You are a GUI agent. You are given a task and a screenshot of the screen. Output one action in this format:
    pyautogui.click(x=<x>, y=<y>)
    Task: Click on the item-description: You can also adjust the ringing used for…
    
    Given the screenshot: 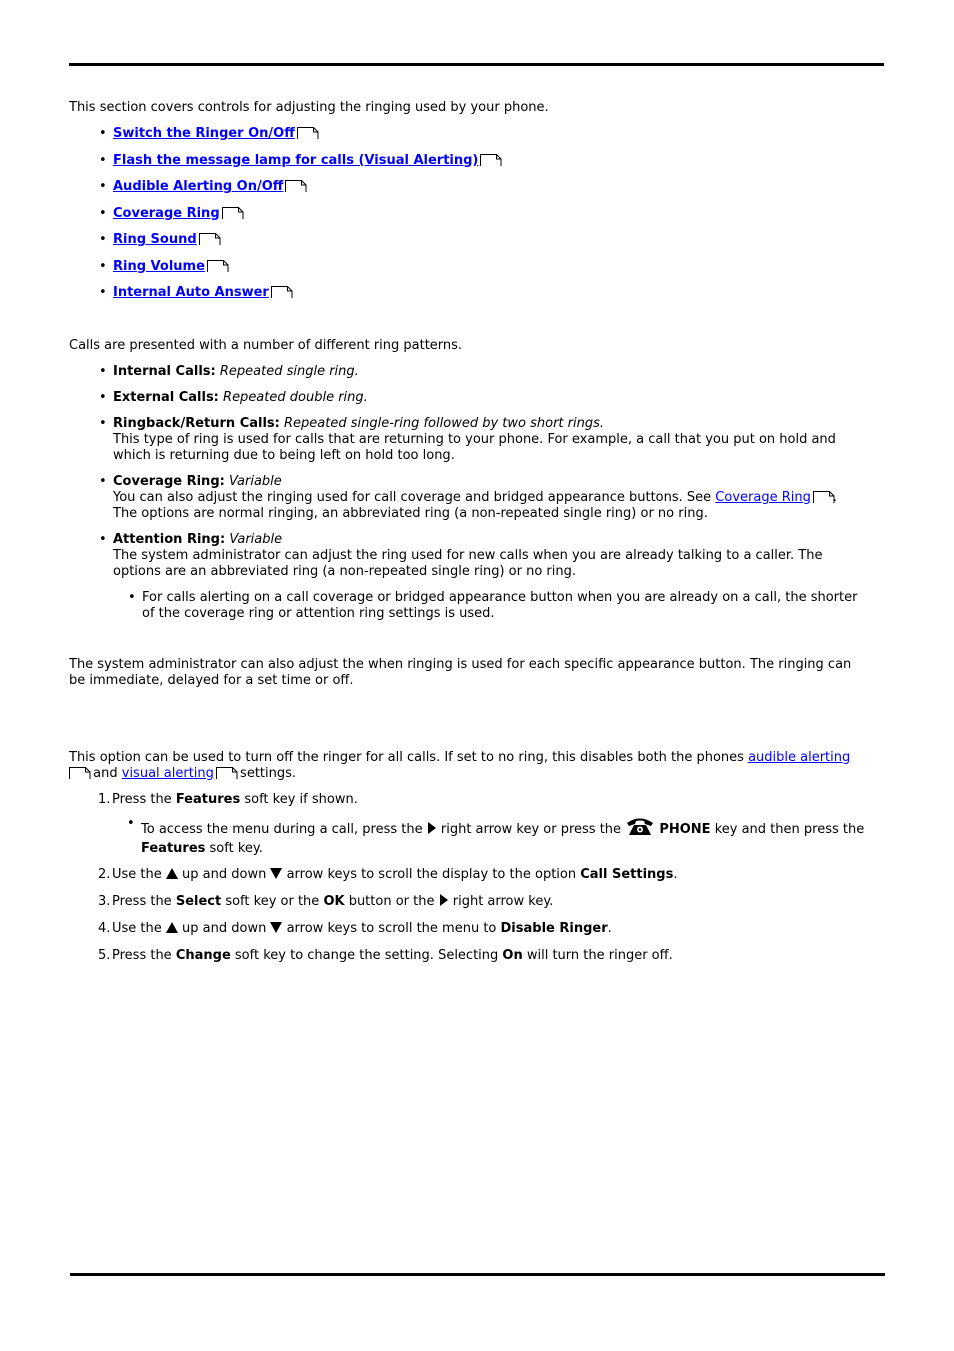 What is the action you would take?
    pyautogui.click(x=414, y=497)
    